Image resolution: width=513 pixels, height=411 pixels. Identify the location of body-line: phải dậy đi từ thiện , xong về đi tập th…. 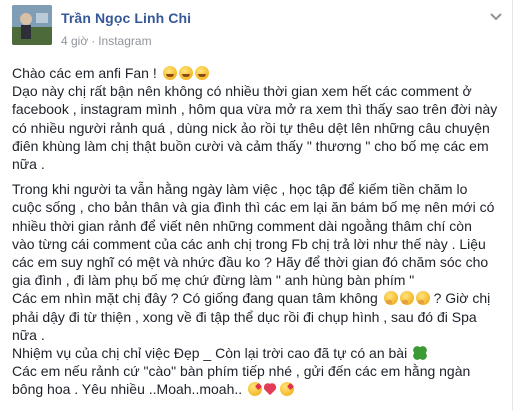
(244, 316).